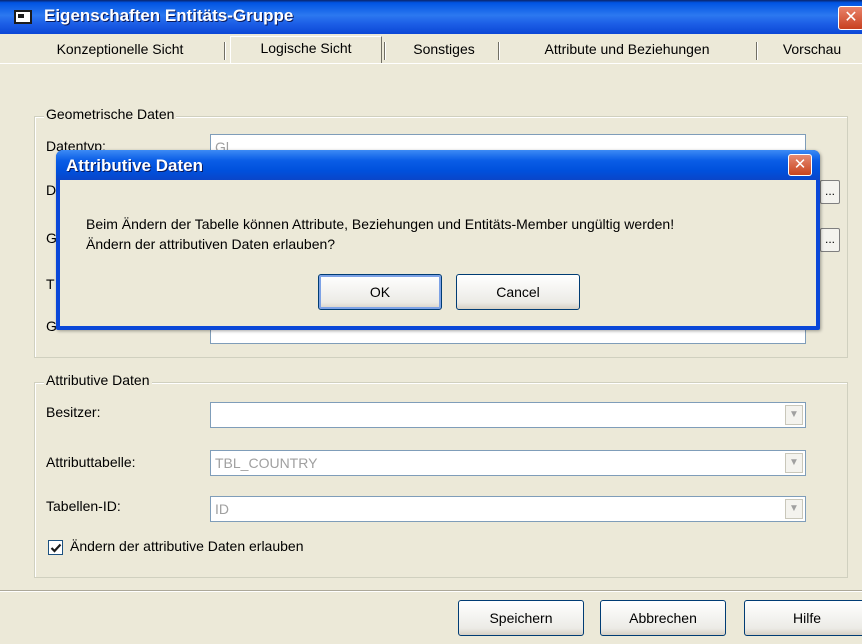  I want to click on tab-attribute-und-beziehungen: Attribute und Beziehungen, so click(627, 50).